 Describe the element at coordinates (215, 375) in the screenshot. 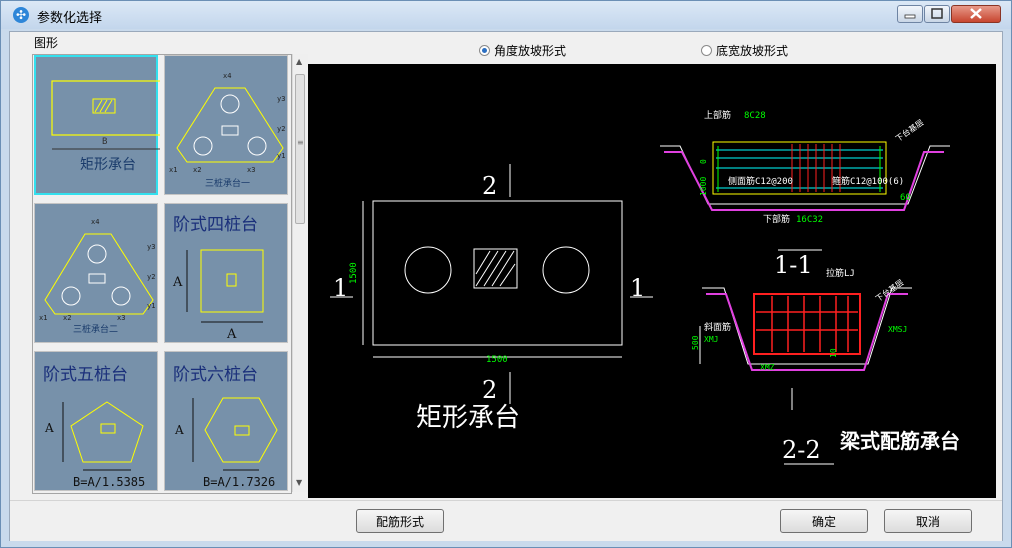

I see `thumb-label: 阶式六桩台` at that location.